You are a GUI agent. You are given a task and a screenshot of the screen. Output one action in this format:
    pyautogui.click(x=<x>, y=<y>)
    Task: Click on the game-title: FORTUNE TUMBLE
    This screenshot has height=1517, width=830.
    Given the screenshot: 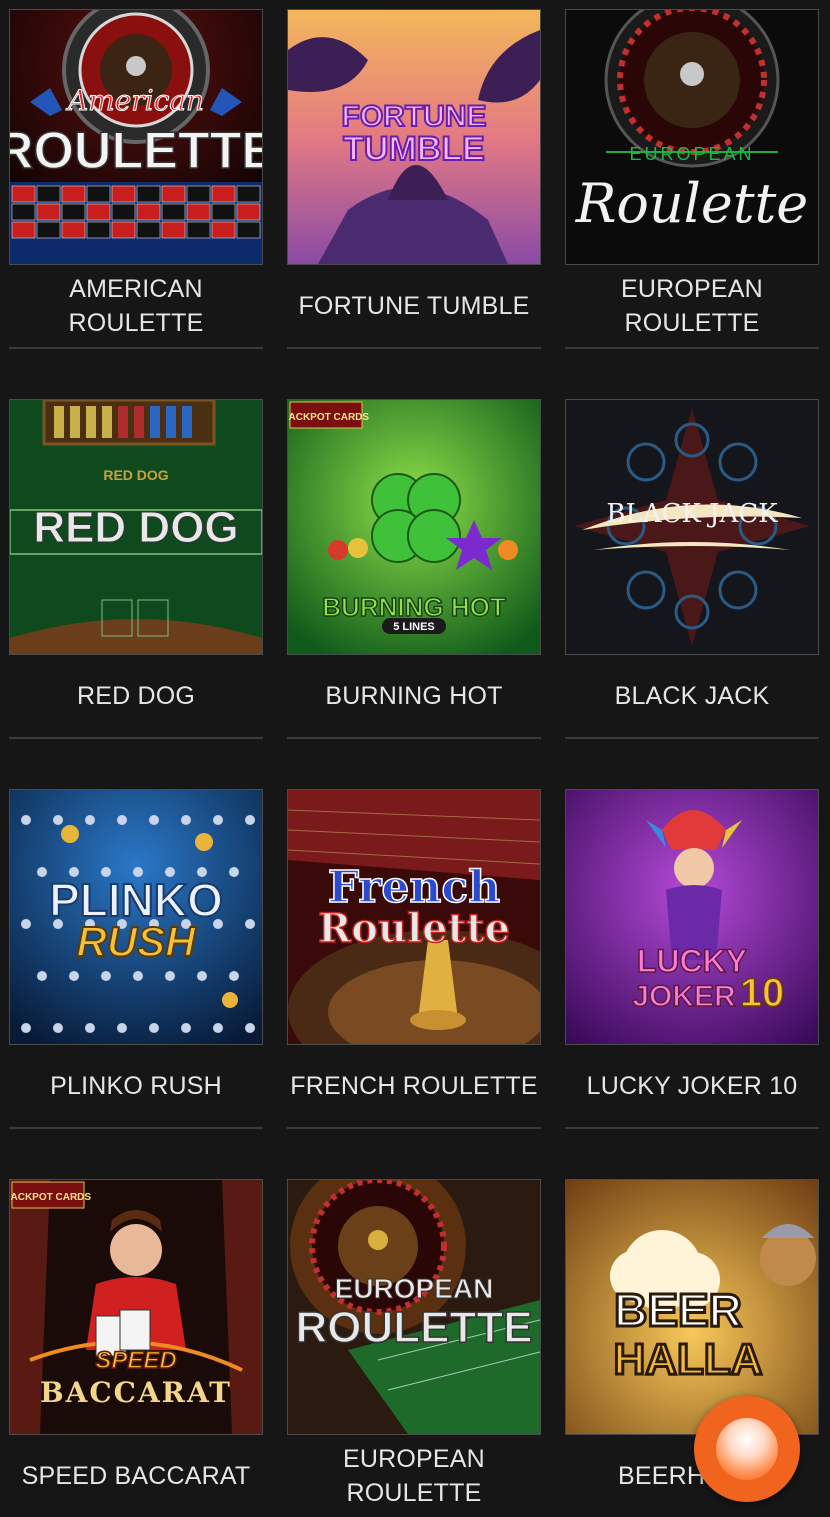 What is the action you would take?
    pyautogui.click(x=414, y=306)
    